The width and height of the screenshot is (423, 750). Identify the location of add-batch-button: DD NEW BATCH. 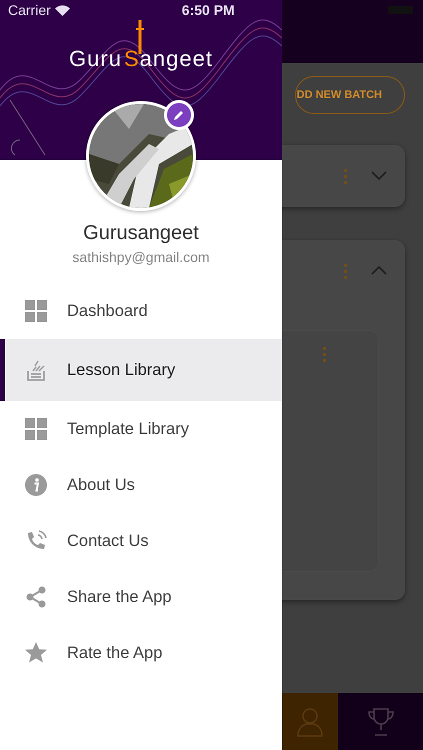
(350, 95).